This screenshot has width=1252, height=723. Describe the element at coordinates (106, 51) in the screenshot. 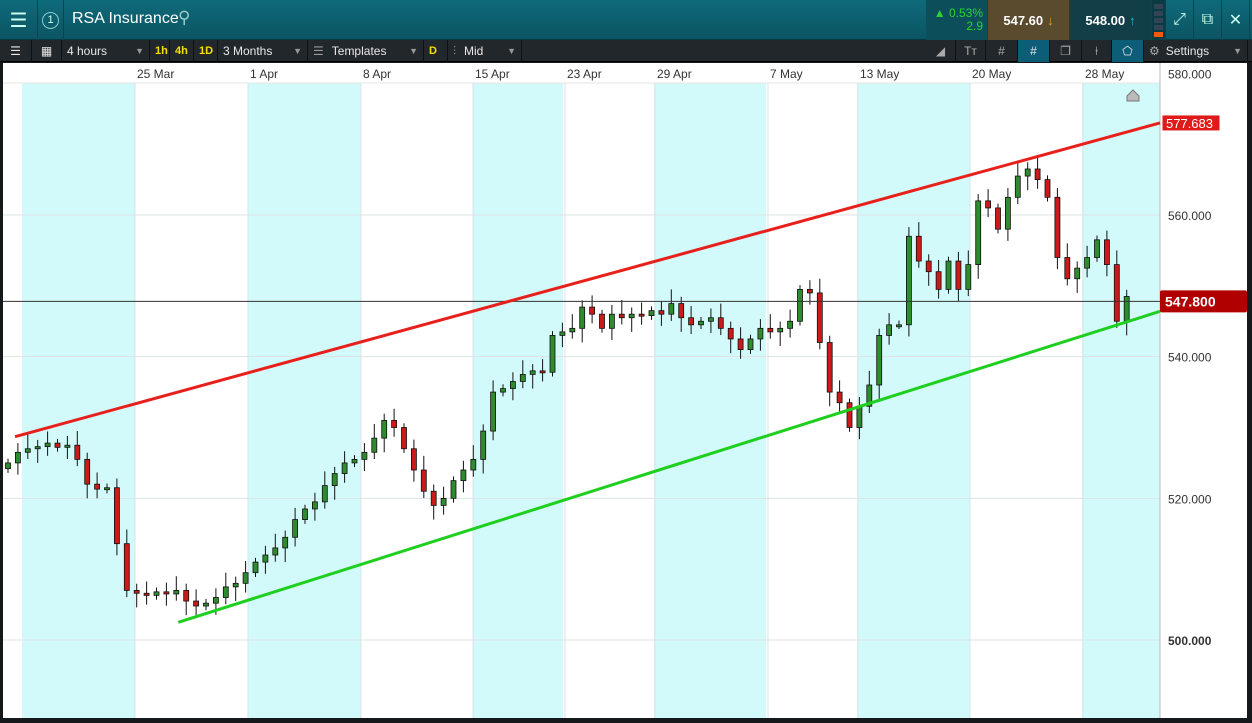

I see `interval-select: 4 hours ▼` at that location.